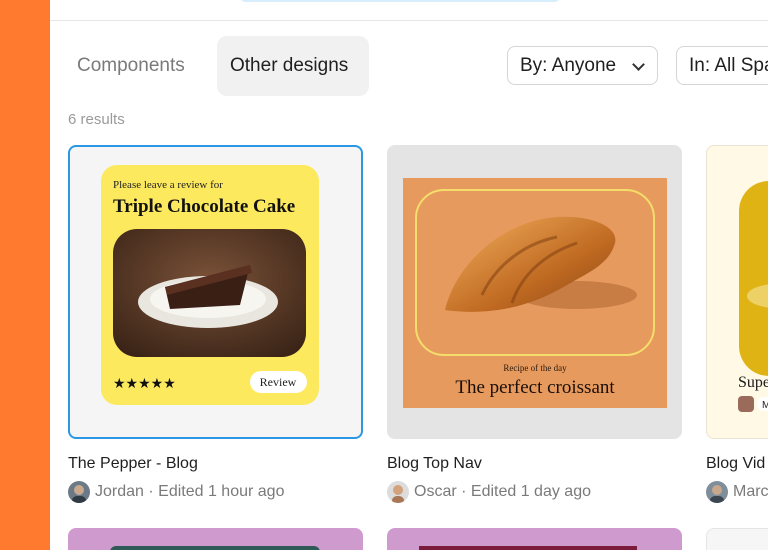  What do you see at coordinates (216, 491) in the screenshot?
I see `edited-time: · Edited 1 hour ago` at bounding box center [216, 491].